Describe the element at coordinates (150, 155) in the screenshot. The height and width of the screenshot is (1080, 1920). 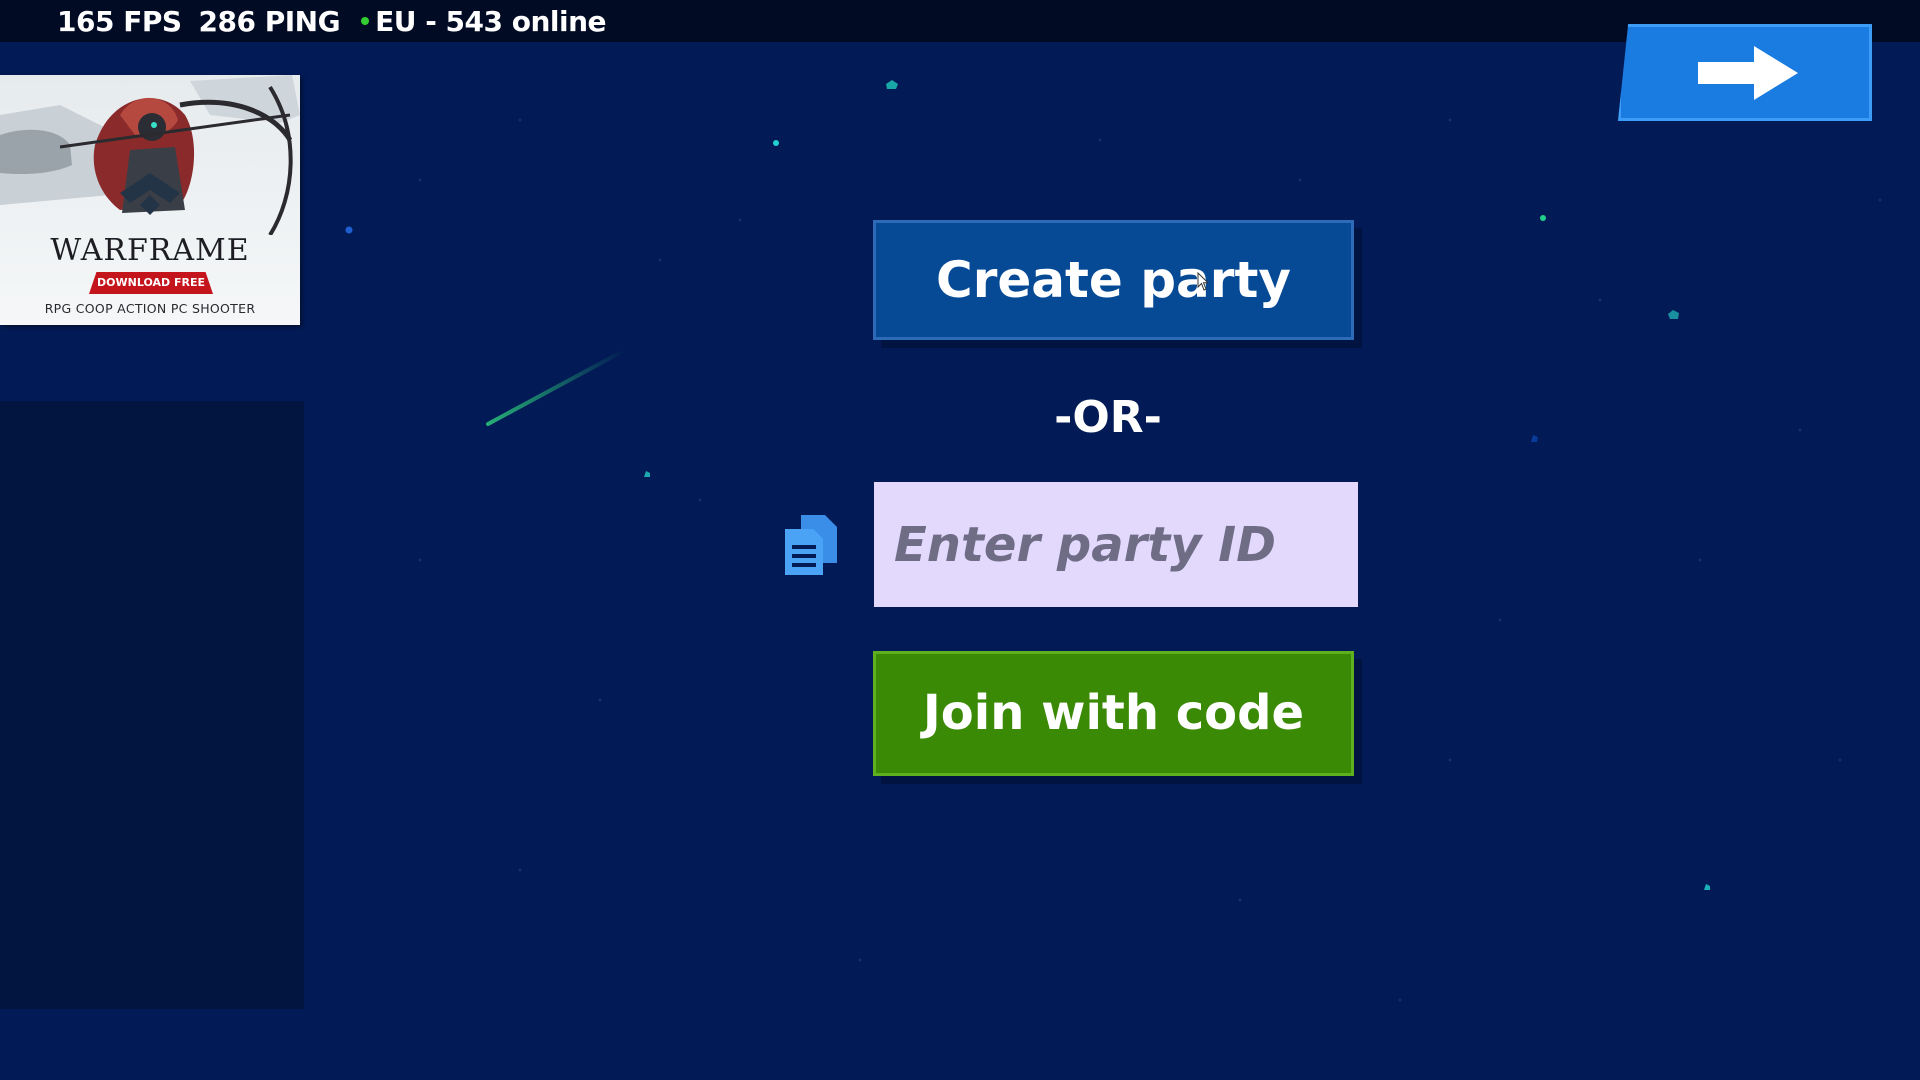
I see `ad-hero-artwork` at that location.